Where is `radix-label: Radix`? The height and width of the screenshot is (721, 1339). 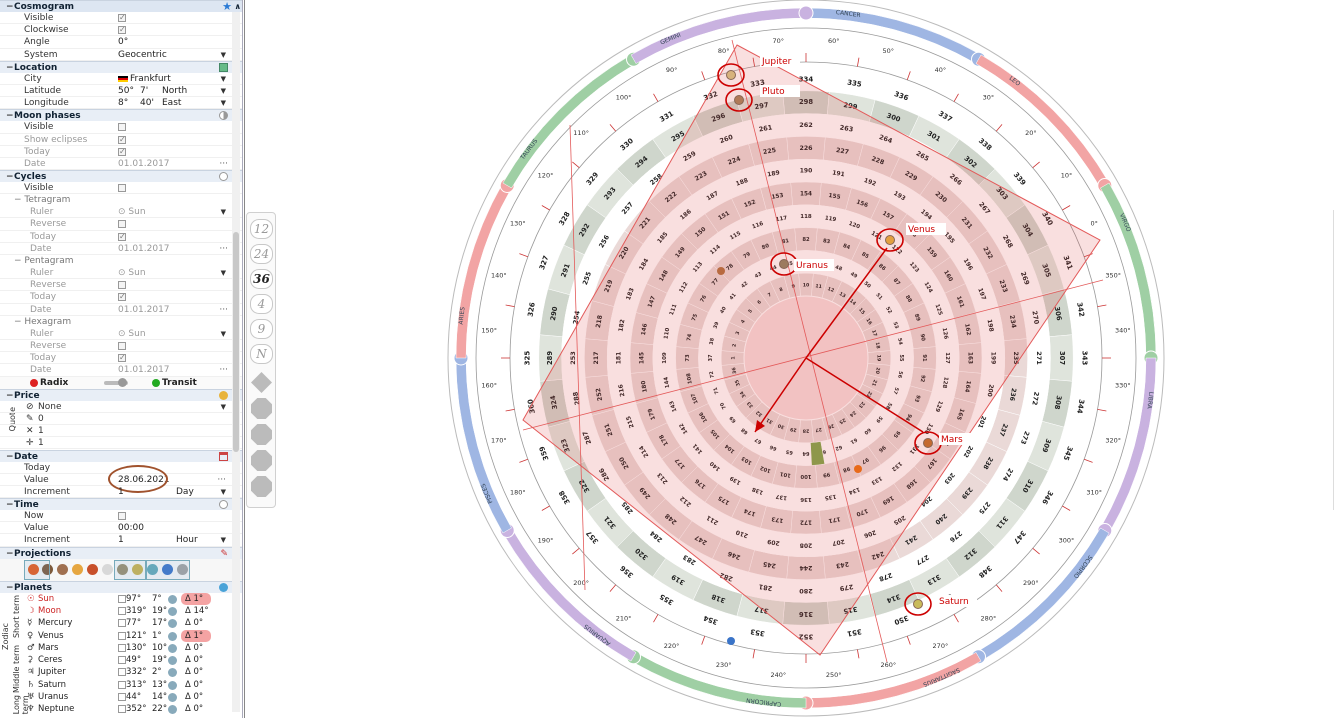 radix-label: Radix is located at coordinates (54, 383).